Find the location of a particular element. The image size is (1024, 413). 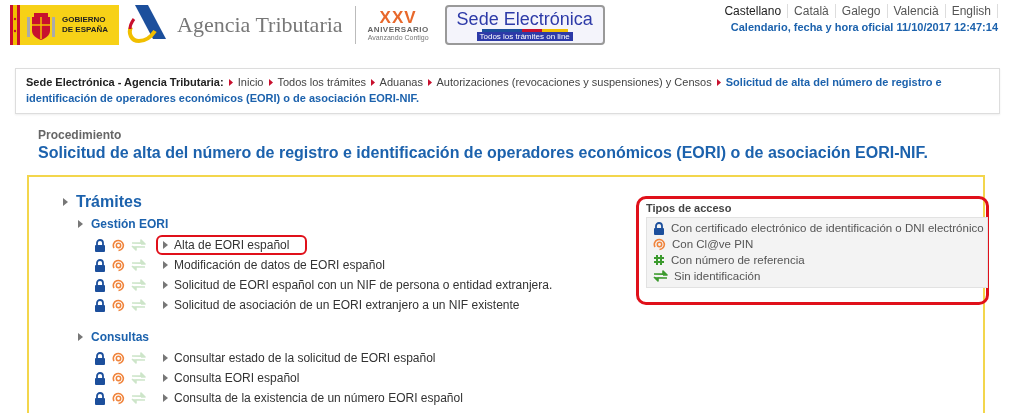

procedure-link: Alta de EORI español is located at coordinates (232, 245).